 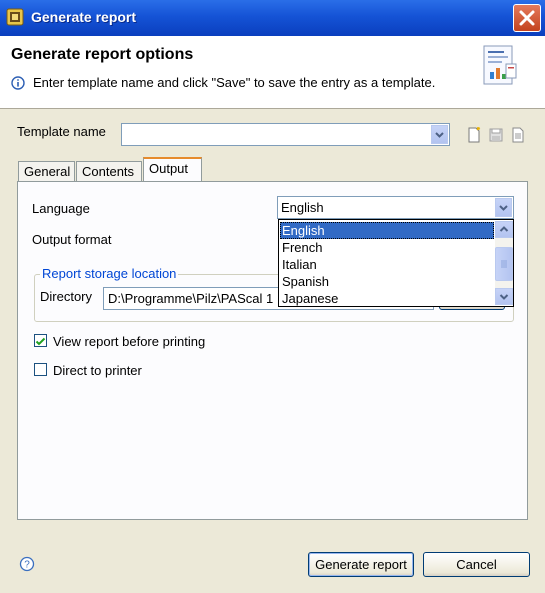 I want to click on close-icon, so click(x=527, y=18).